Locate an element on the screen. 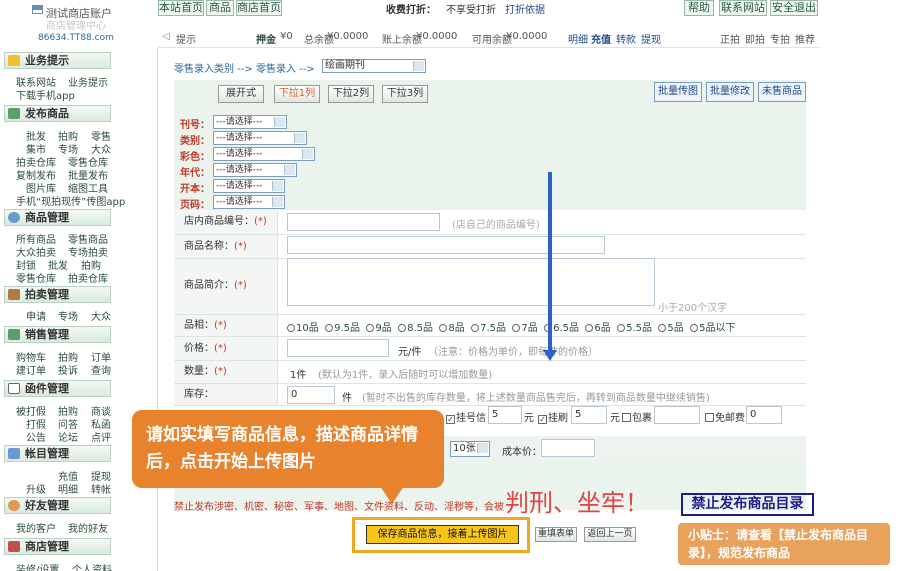  filter-select-issue: ---请选择--- is located at coordinates (250, 122).